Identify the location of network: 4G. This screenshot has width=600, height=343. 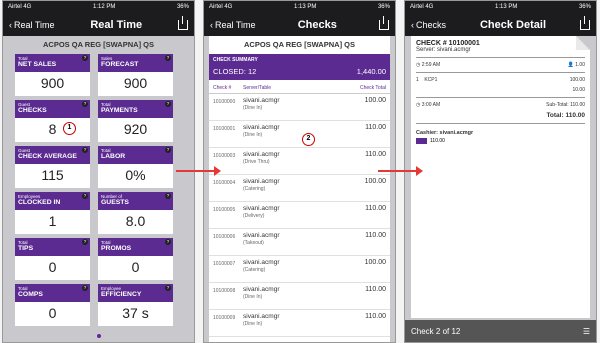
(27, 7).